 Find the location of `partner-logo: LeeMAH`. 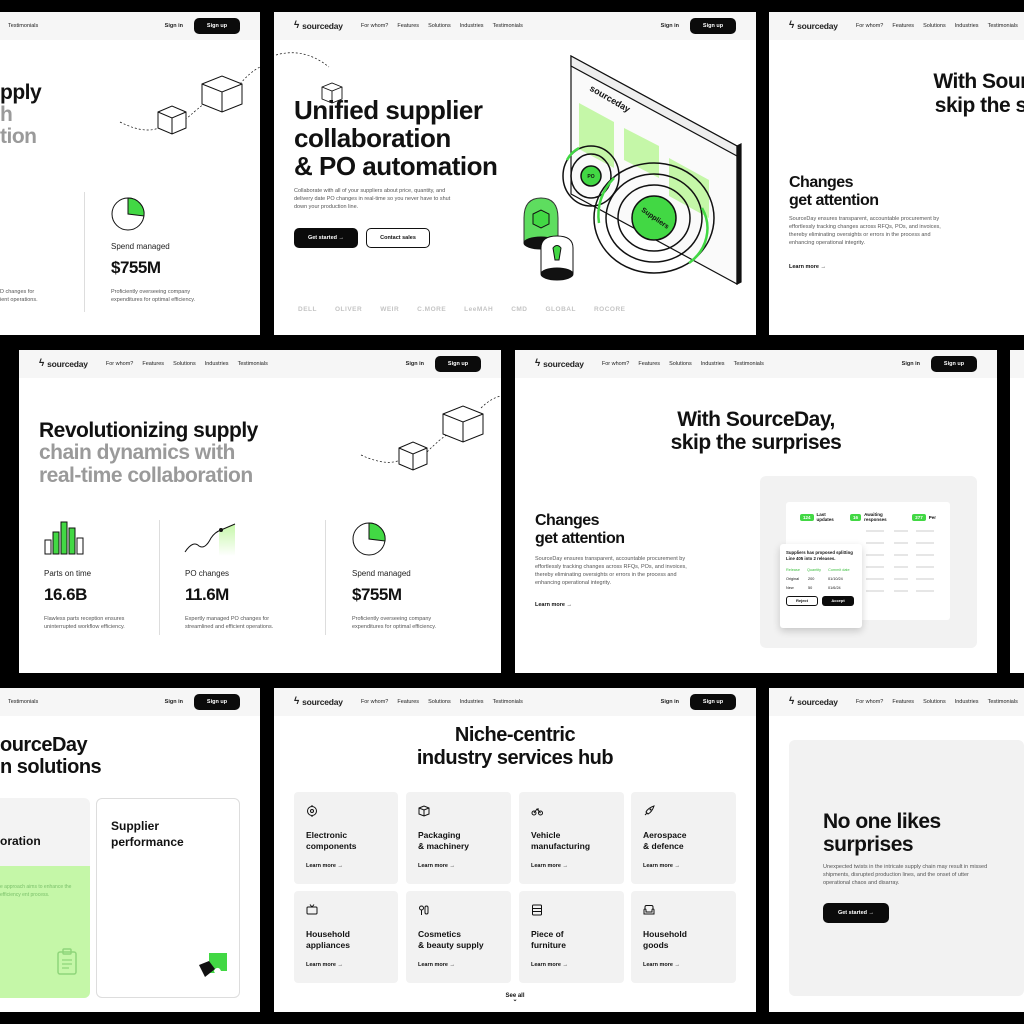

partner-logo: LeeMAH is located at coordinates (479, 309).